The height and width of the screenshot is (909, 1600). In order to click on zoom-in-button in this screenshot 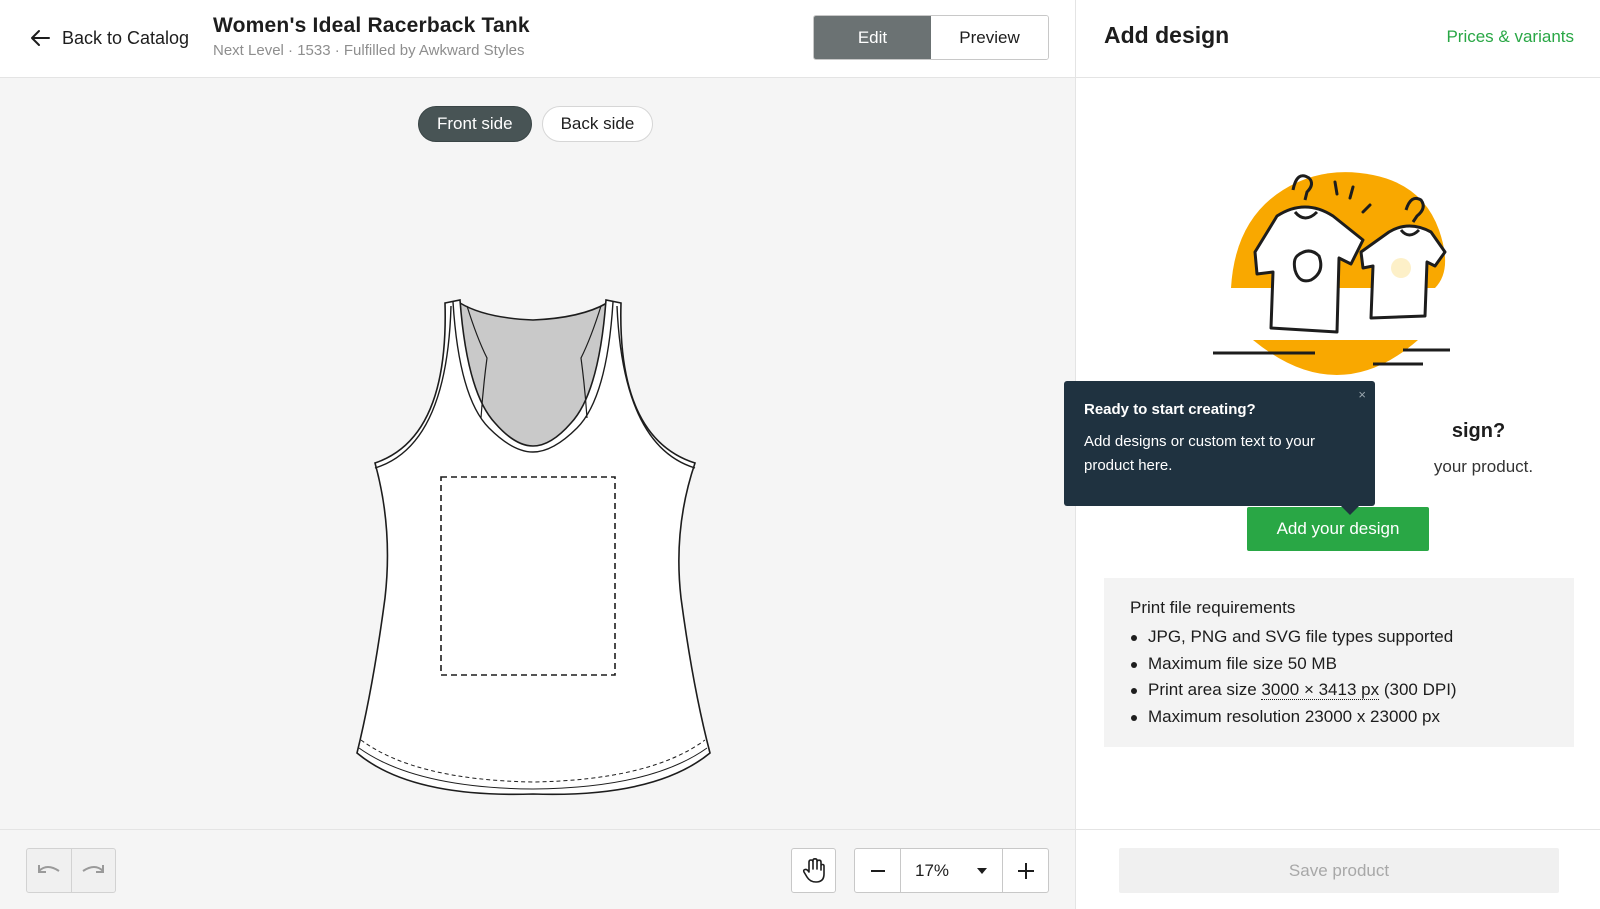, I will do `click(1025, 870)`.